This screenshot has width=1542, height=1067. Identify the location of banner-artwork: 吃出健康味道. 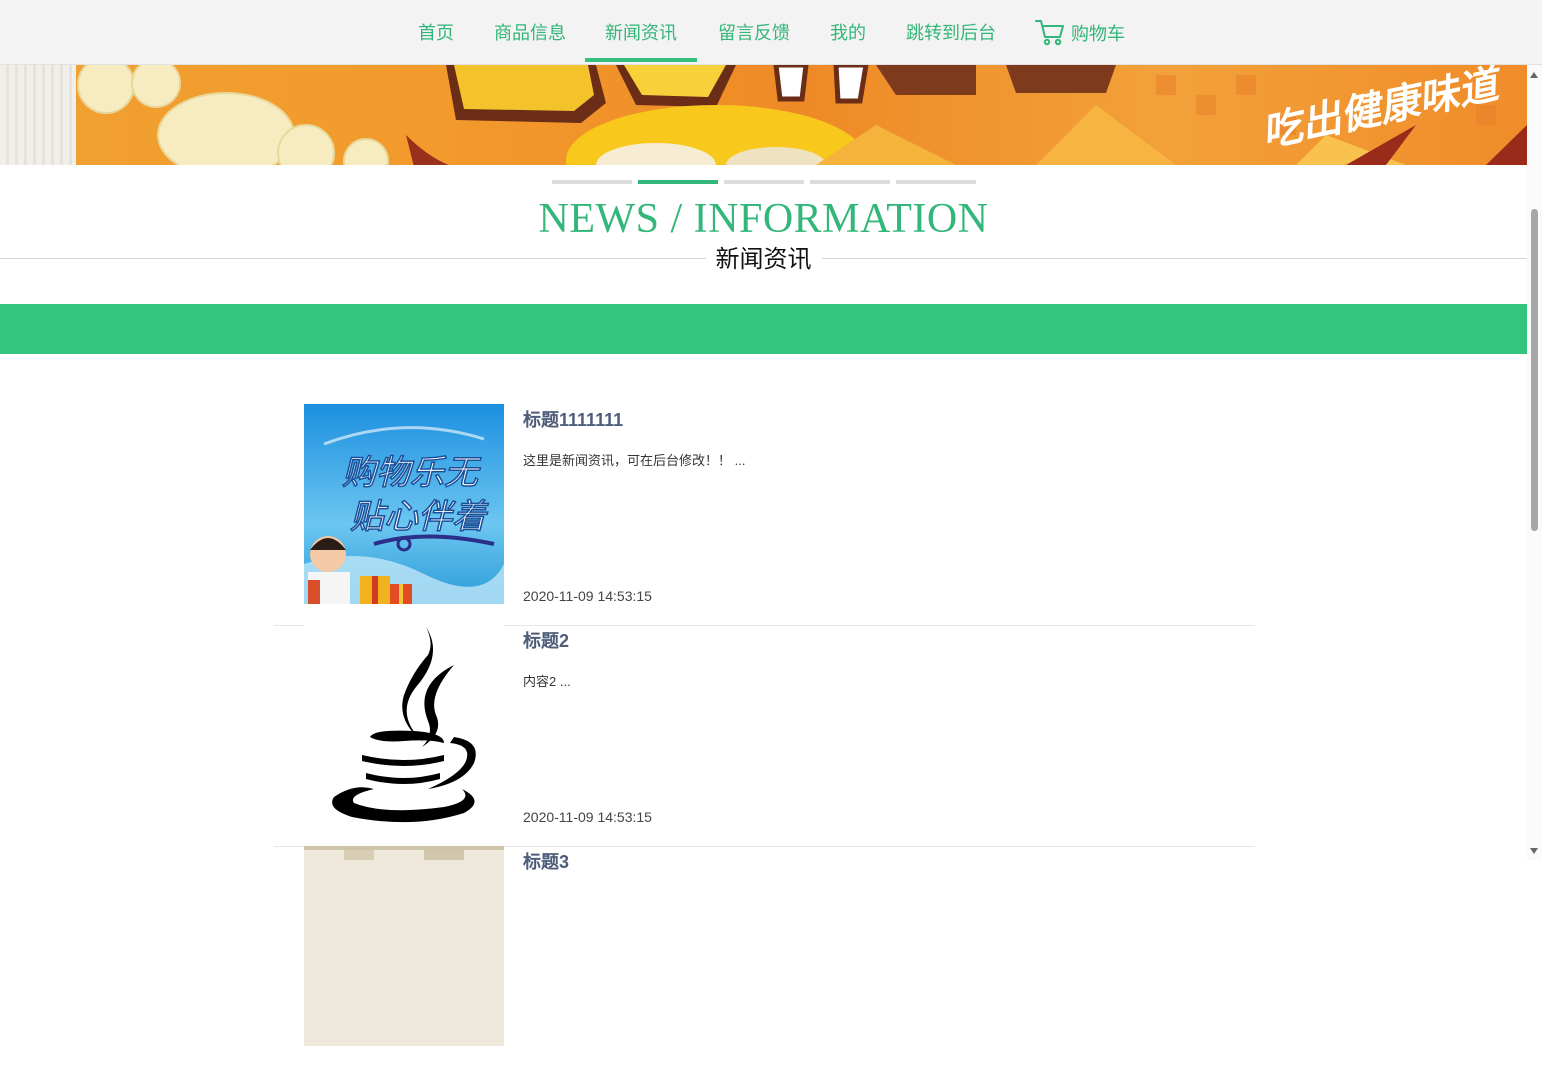
(802, 115).